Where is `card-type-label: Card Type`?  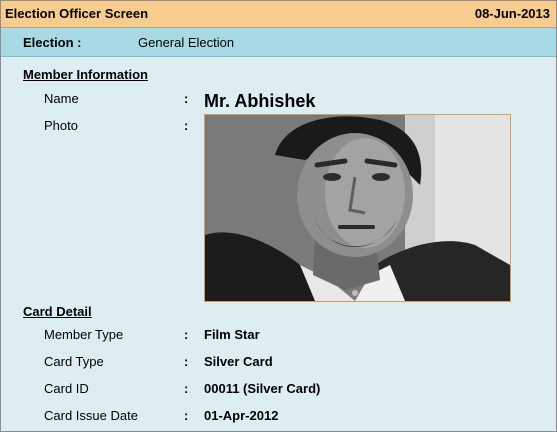 card-type-label: Card Type is located at coordinates (74, 361).